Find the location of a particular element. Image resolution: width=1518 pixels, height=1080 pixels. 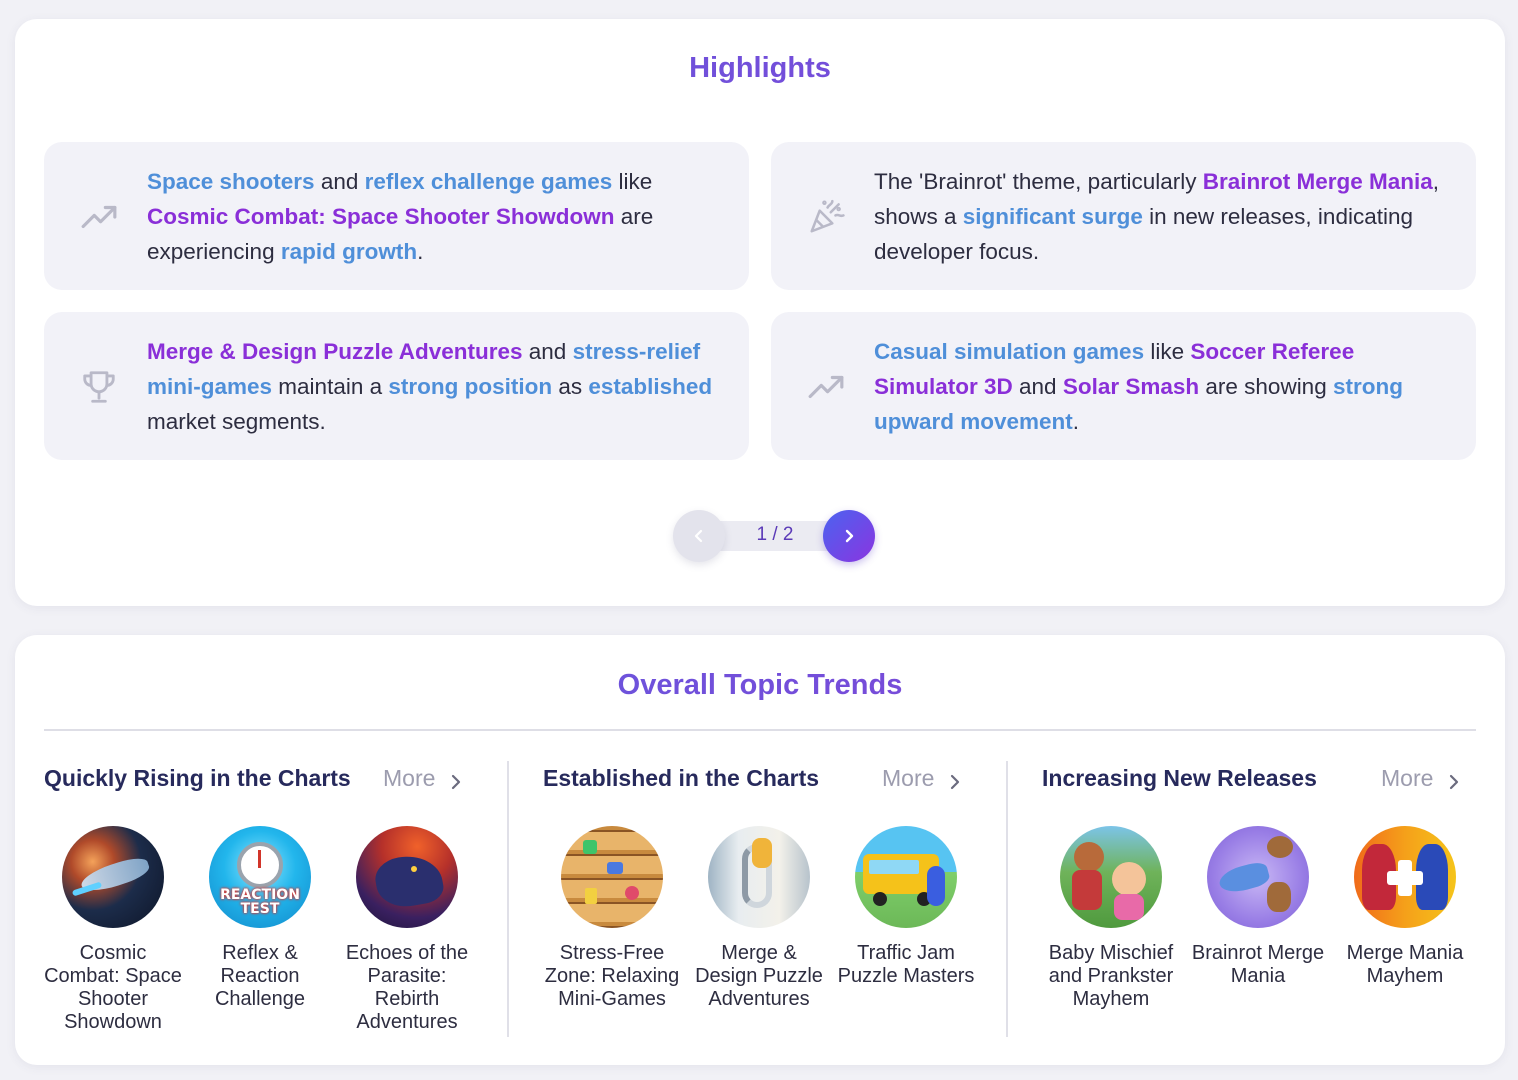

prev-page-button is located at coordinates (699, 536).